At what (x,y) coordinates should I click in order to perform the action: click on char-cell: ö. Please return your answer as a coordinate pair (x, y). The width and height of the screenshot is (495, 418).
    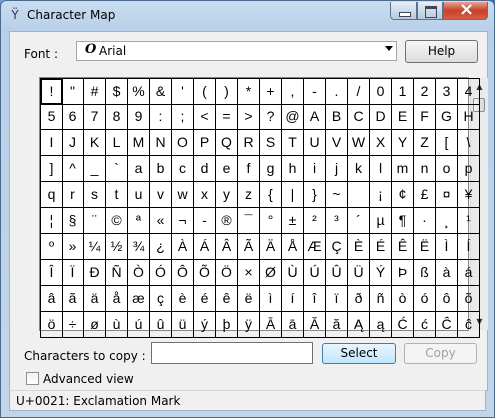
    Looking at the image, I should click on (51, 325).